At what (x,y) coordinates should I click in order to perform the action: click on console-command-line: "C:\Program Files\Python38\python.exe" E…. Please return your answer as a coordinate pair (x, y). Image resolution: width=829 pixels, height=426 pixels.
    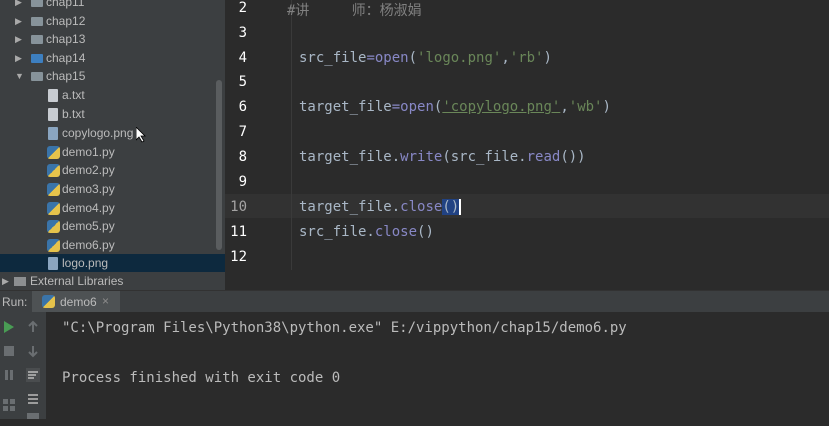
    Looking at the image, I should click on (344, 328).